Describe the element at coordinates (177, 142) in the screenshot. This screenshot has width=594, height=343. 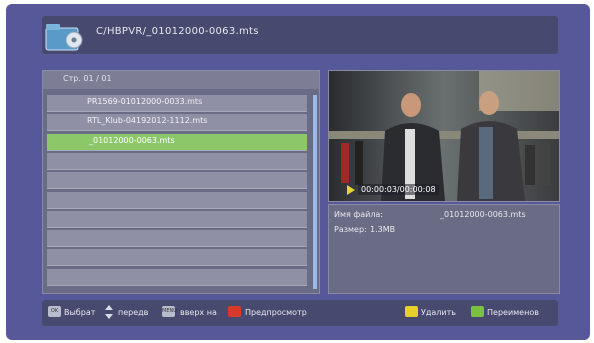
I see `file-row-selected: _01012000-0063.mts` at that location.